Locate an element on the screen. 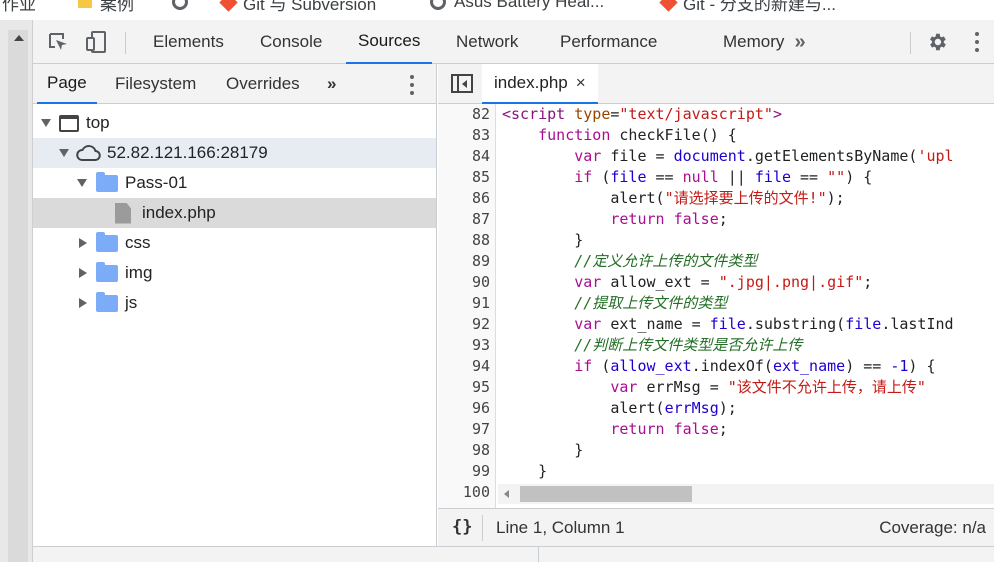 The height and width of the screenshot is (562, 994). code-line: //提取上传文件的类型 is located at coordinates (651, 303).